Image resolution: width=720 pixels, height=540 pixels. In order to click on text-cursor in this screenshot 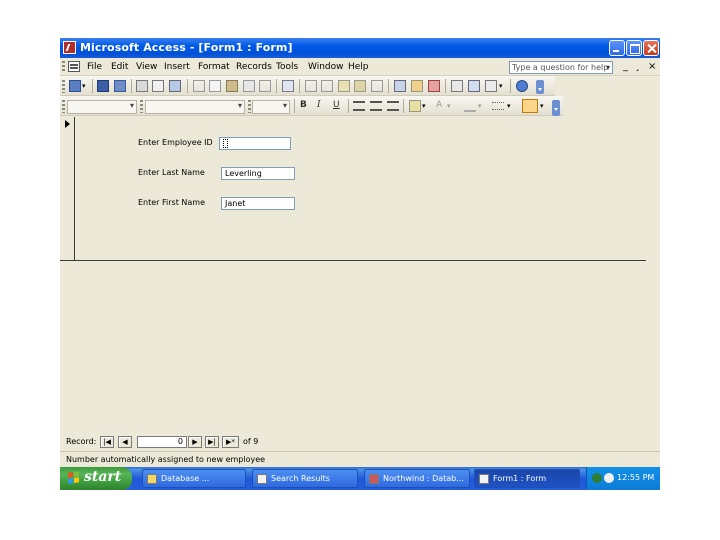, I will do `click(225, 143)`.